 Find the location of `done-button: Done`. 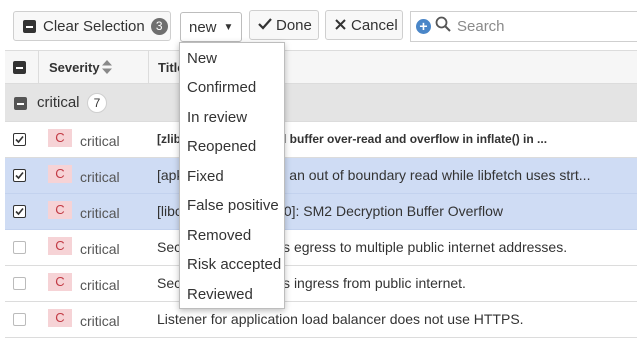

done-button: Done is located at coordinates (284, 25).